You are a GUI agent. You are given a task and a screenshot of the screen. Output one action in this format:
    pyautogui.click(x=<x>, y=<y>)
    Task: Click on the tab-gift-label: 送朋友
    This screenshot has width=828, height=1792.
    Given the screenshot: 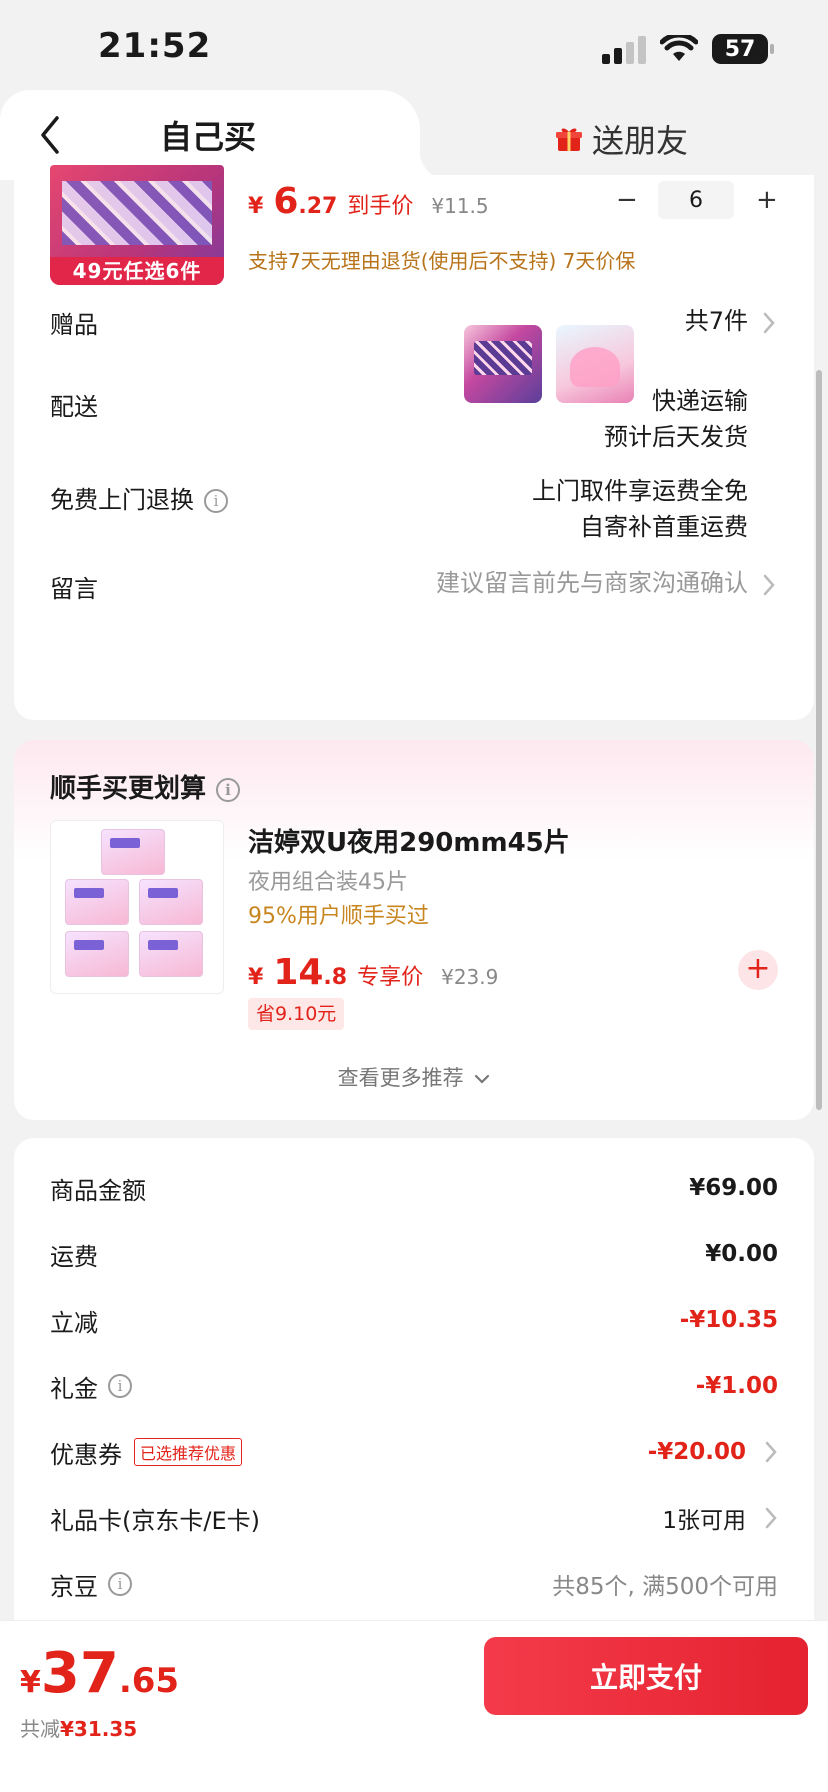 What is the action you would take?
    pyautogui.click(x=640, y=141)
    